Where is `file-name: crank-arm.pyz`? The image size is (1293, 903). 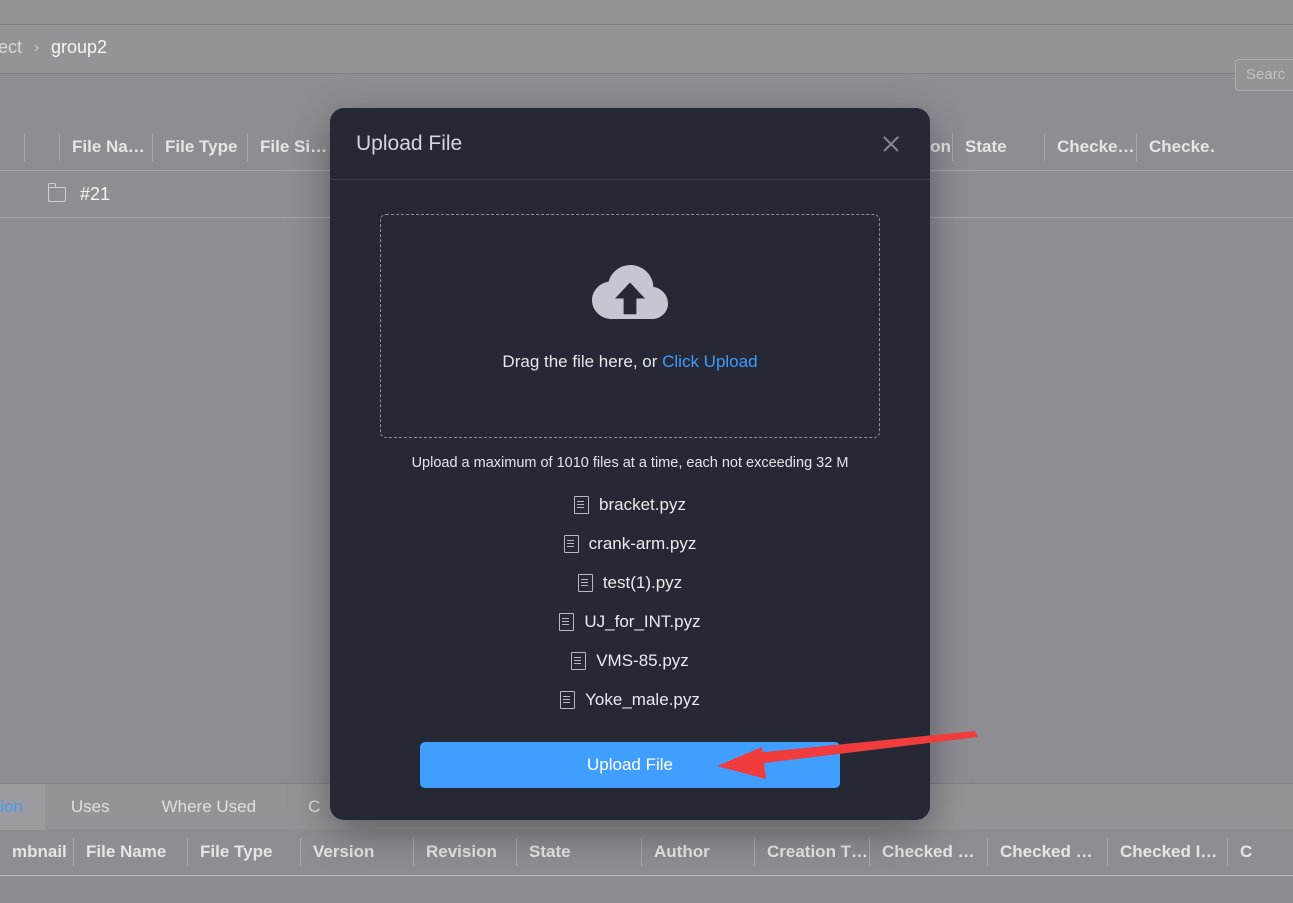
file-name: crank-arm.pyz is located at coordinates (642, 543).